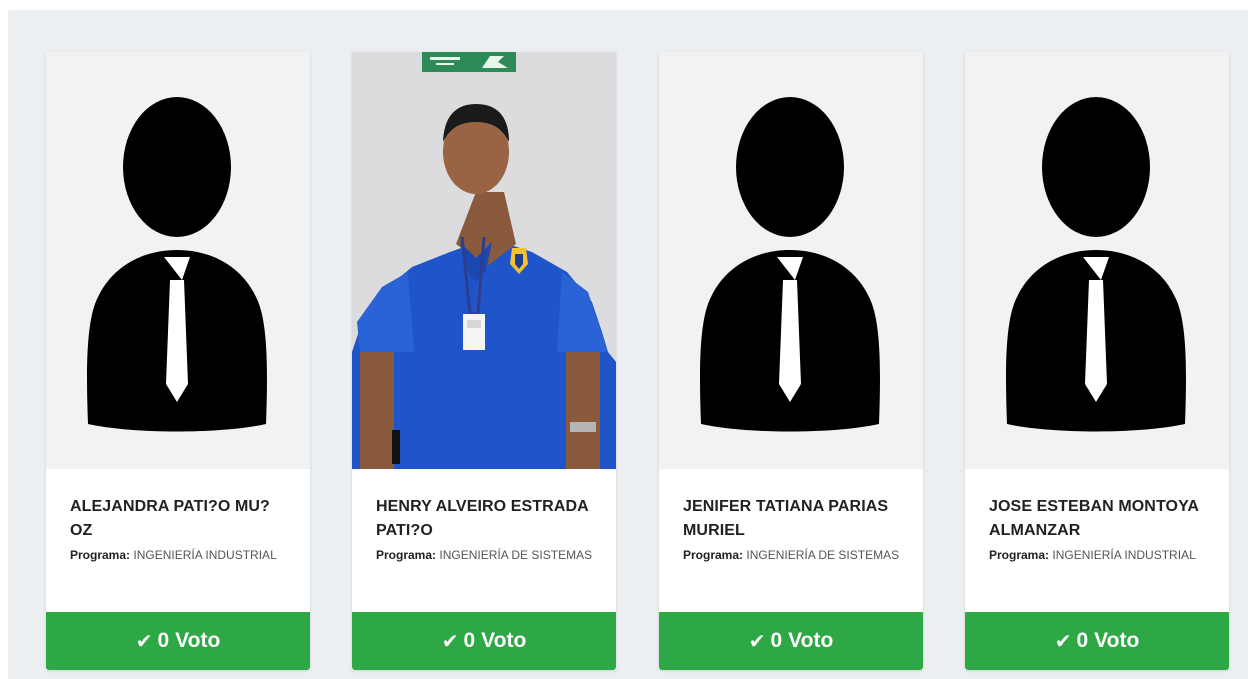  What do you see at coordinates (1094, 518) in the screenshot?
I see `candidate-name: JOSE ESTEBAN MONTOYA ALMANZAR` at bounding box center [1094, 518].